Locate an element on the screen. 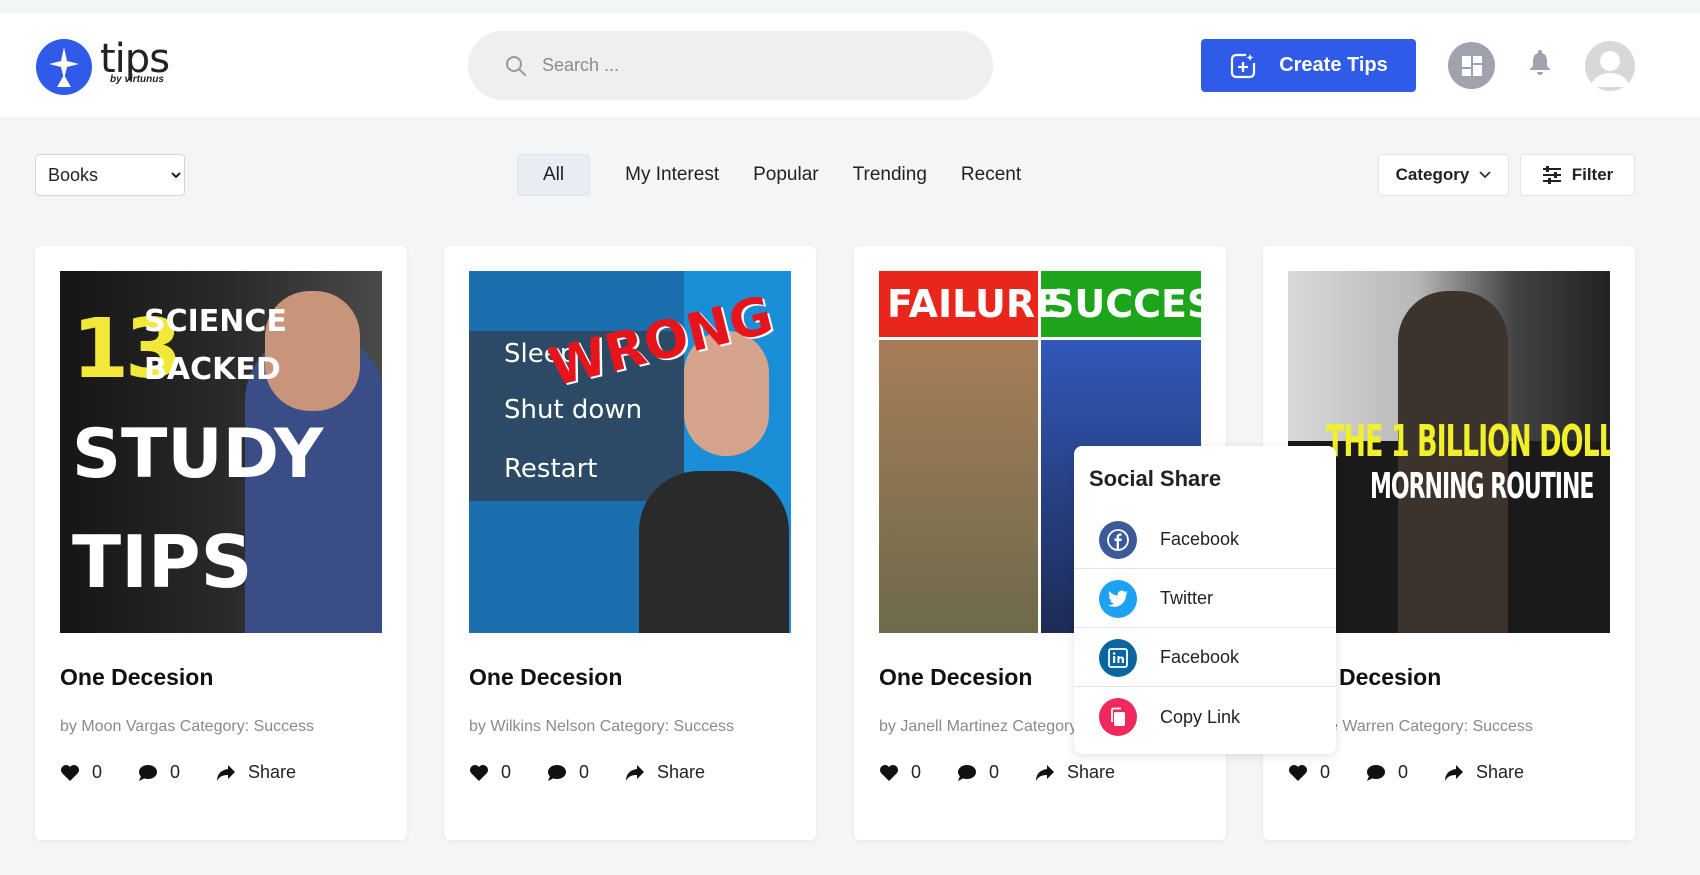 The width and height of the screenshot is (1700, 875). category-dropdown-button: Category is located at coordinates (1443, 175).